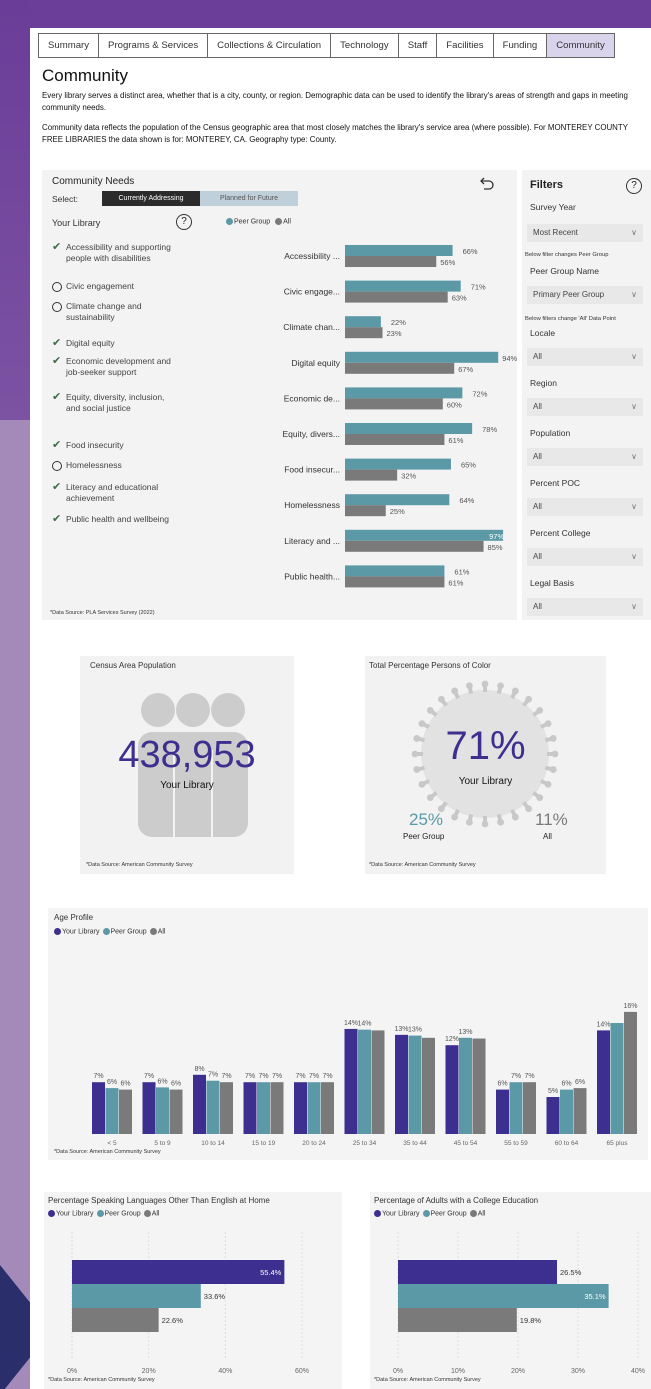 This screenshot has width=651, height=1389. I want to click on poc-sub: Your Library, so click(485, 781).